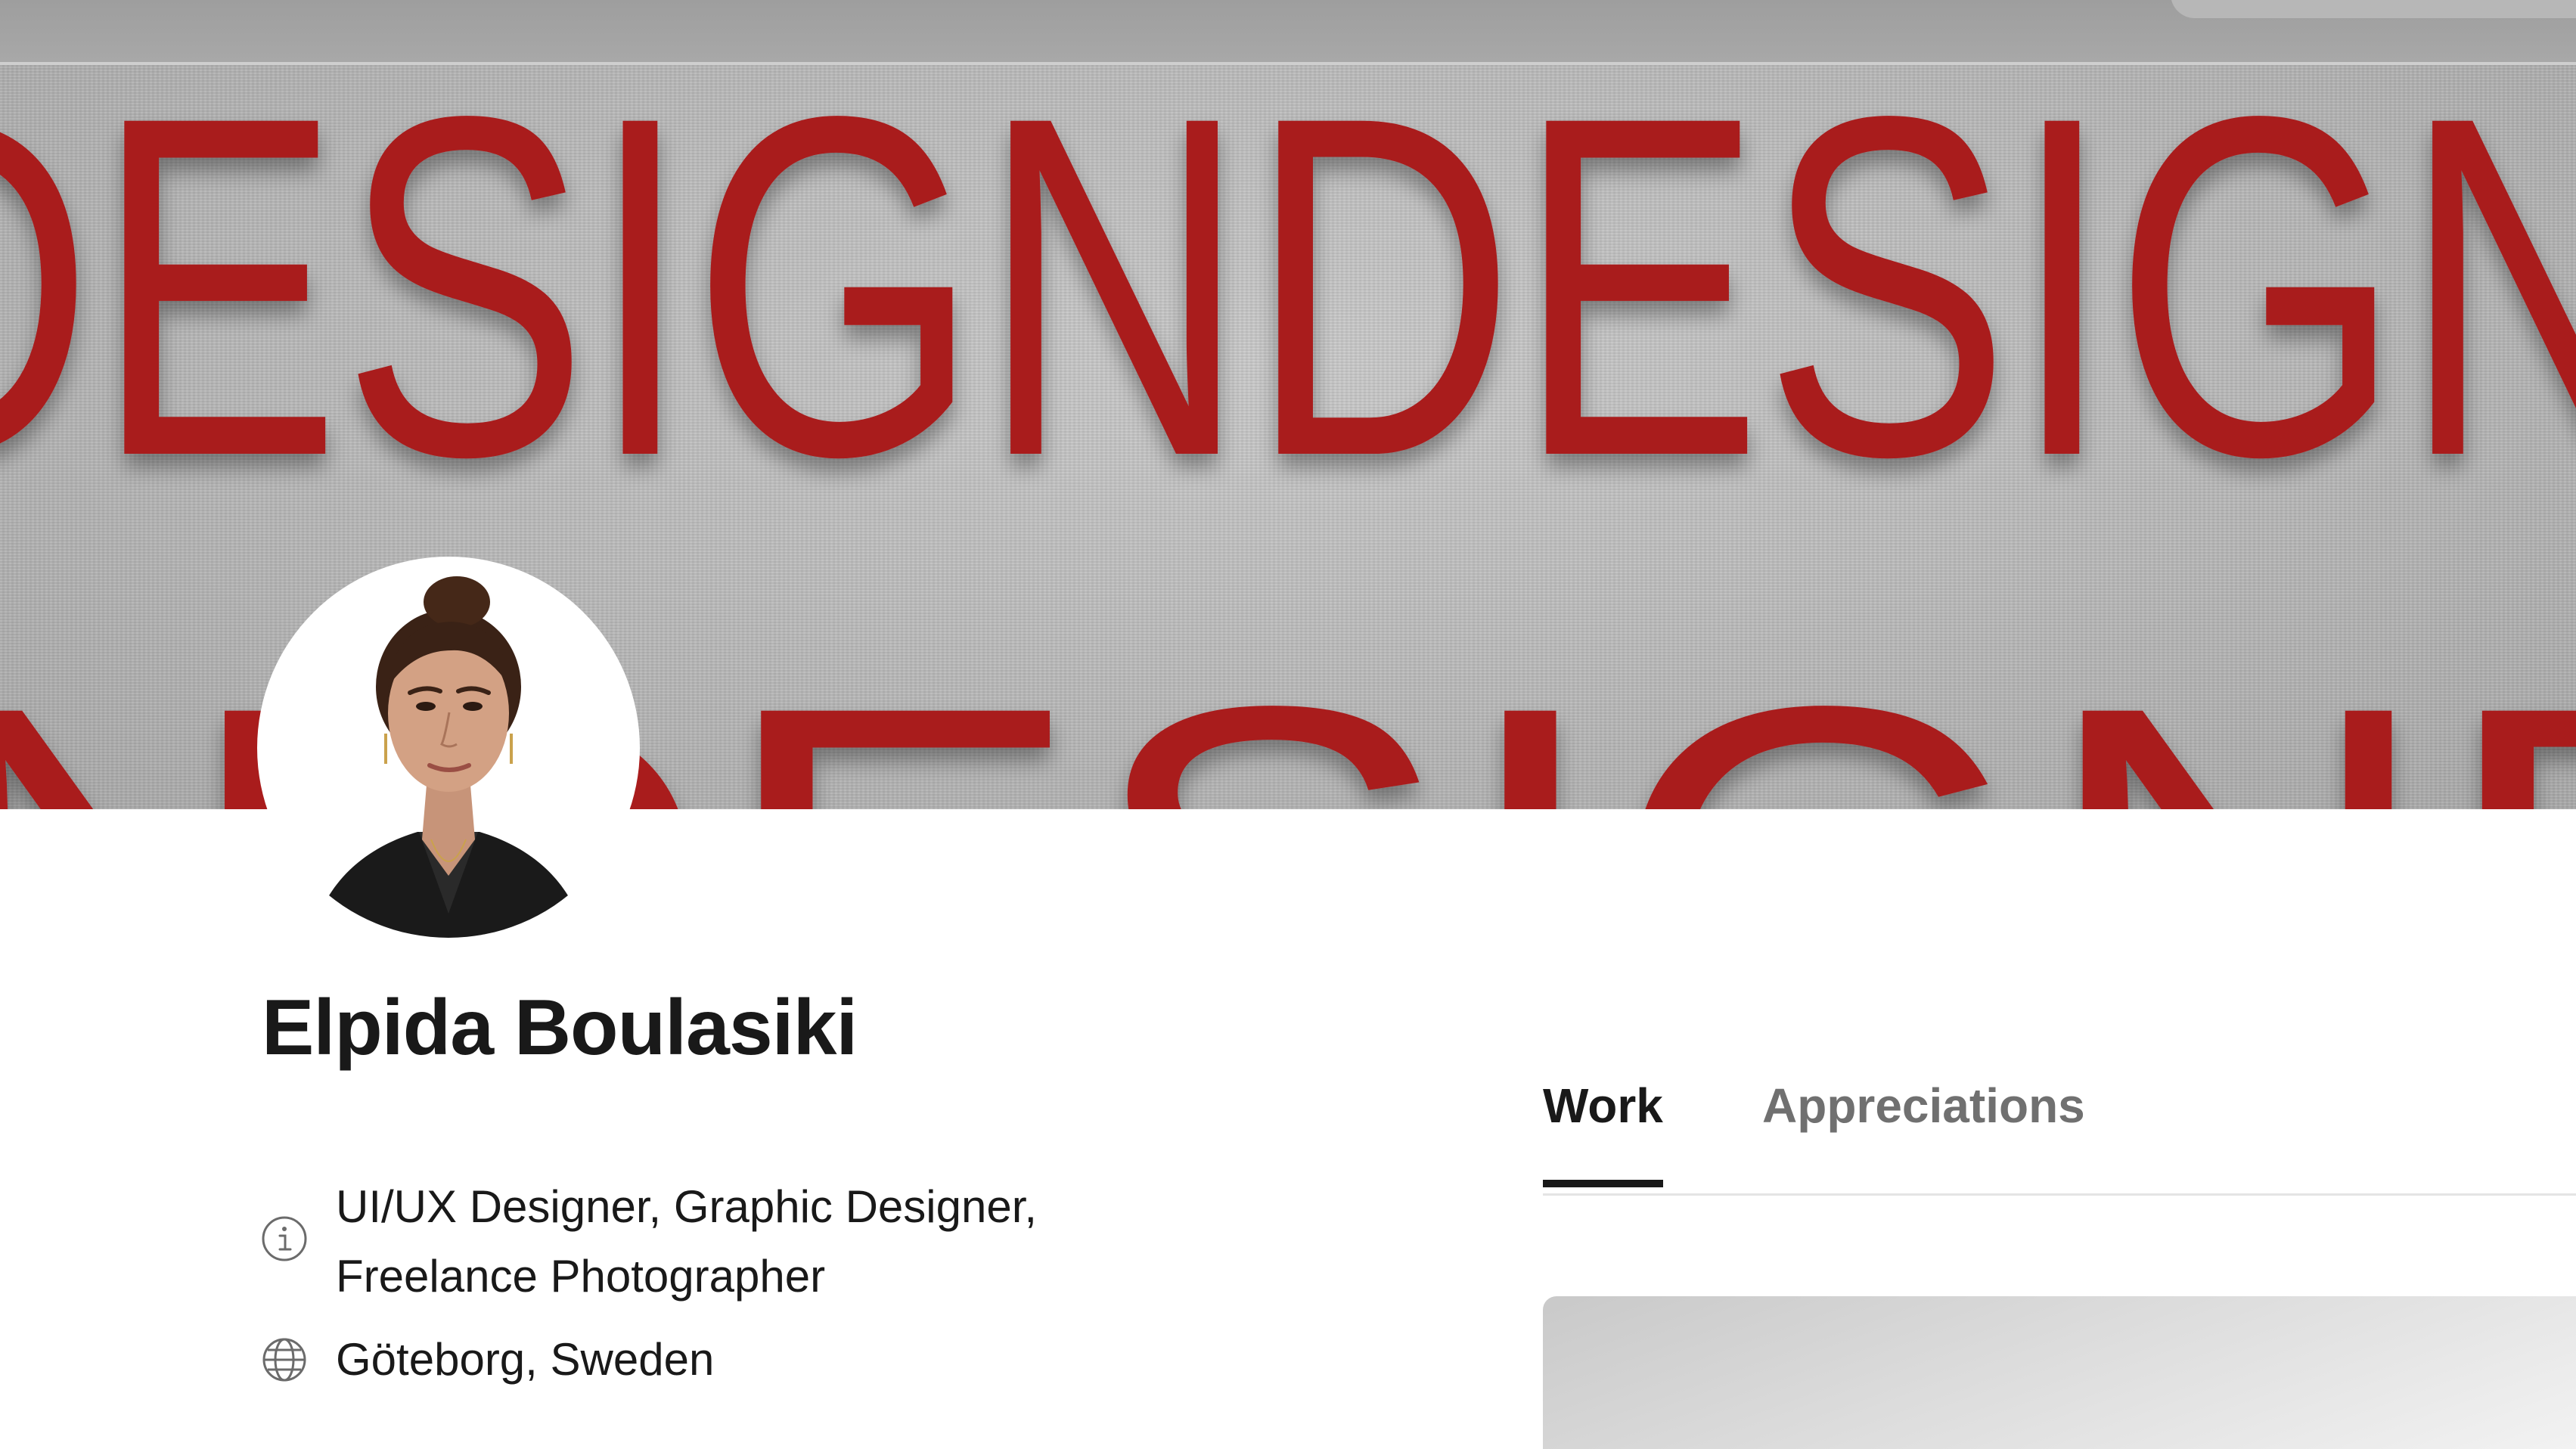 This screenshot has height=1449, width=2576. What do you see at coordinates (284, 1238) in the screenshot?
I see `info-icon` at bounding box center [284, 1238].